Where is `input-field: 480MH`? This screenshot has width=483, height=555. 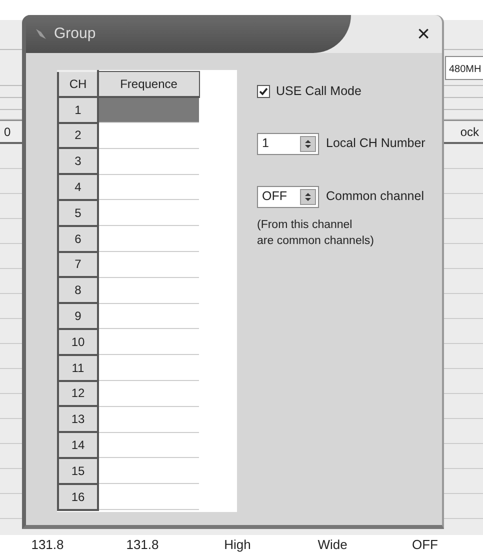 input-field: 480MH is located at coordinates (464, 68).